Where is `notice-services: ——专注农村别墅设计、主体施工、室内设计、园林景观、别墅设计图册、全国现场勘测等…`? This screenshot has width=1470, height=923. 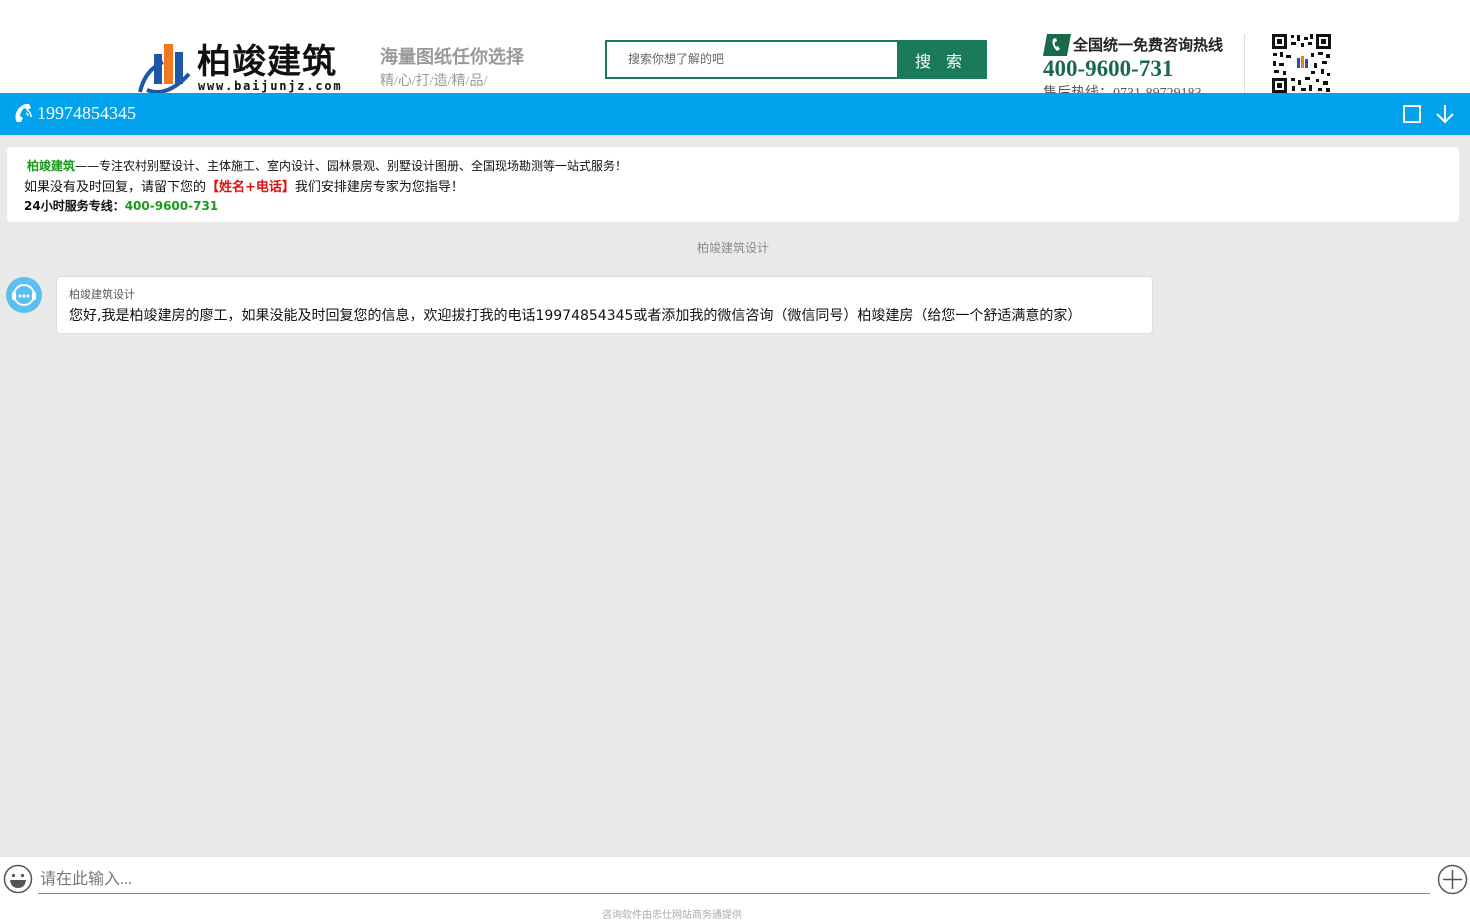 notice-services: ——专注农村别墅设计、主体施工、室内设计、园林景观、别墅设计图册、全国现场勘测等… is located at coordinates (351, 166).